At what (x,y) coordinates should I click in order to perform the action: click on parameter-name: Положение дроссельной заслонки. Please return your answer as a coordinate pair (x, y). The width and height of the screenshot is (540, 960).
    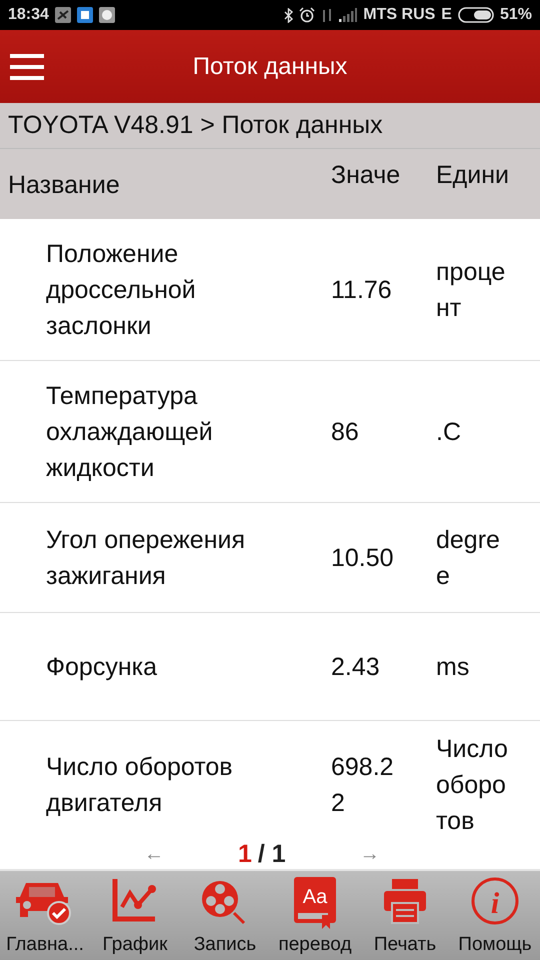
    Looking at the image, I should click on (121, 290).